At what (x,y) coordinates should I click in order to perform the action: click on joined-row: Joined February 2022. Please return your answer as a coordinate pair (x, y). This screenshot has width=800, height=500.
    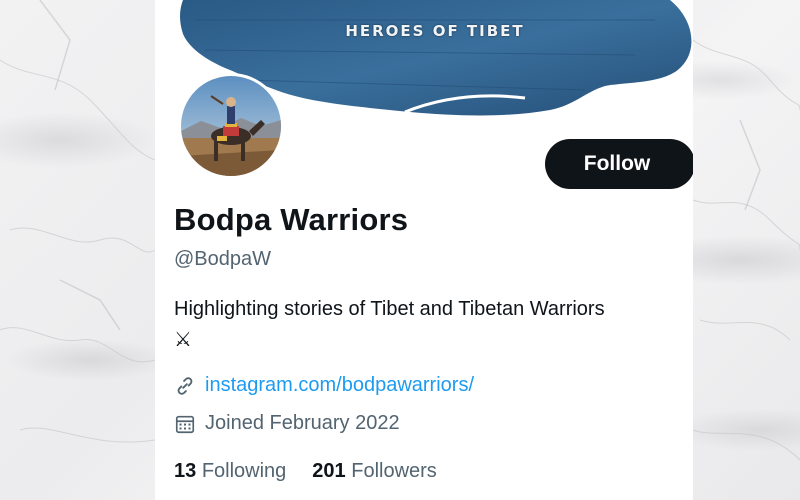
    Looking at the image, I should click on (287, 423).